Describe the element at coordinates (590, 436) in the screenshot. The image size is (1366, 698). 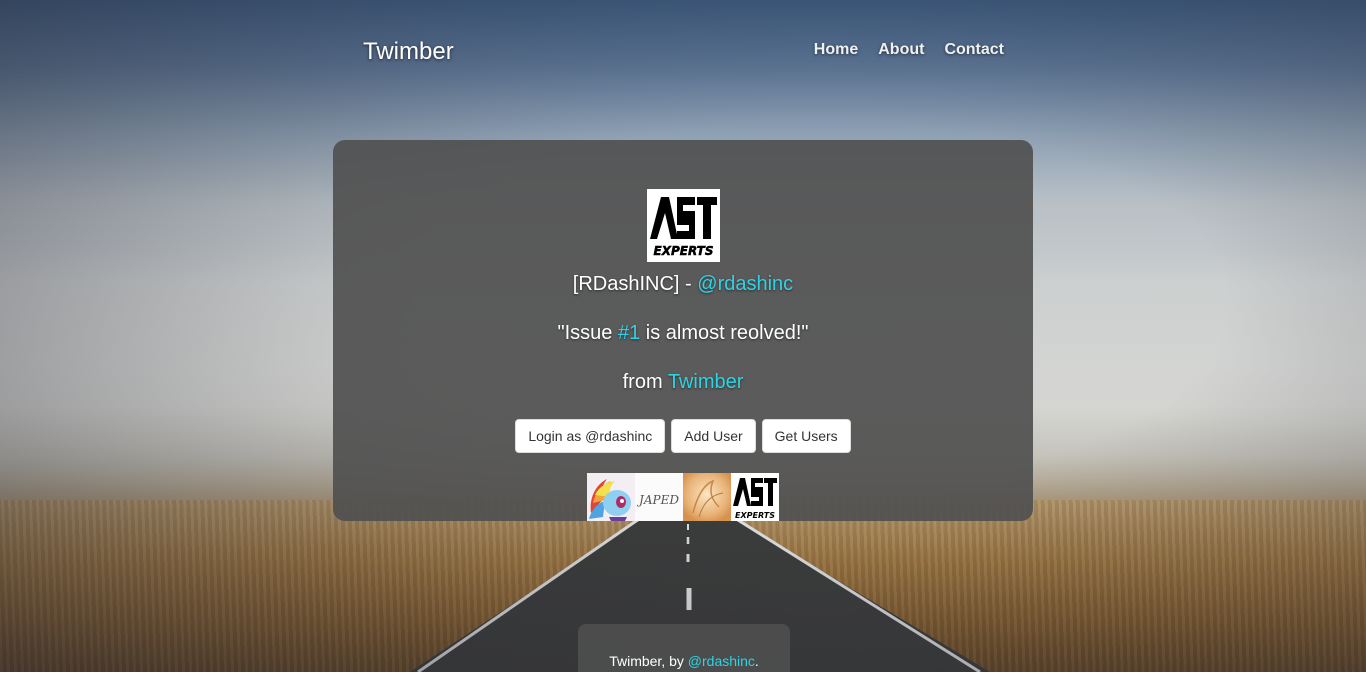
I see `login-button: Login as @rdashinc` at that location.